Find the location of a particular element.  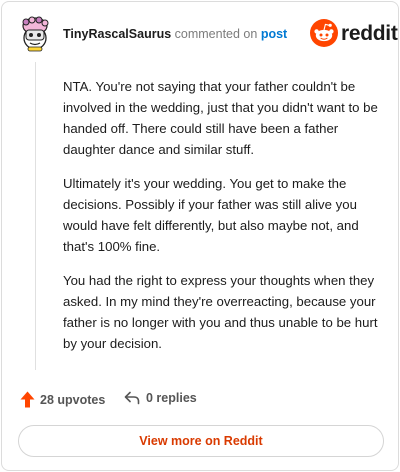

reddit-logo-icon is located at coordinates (324, 33).